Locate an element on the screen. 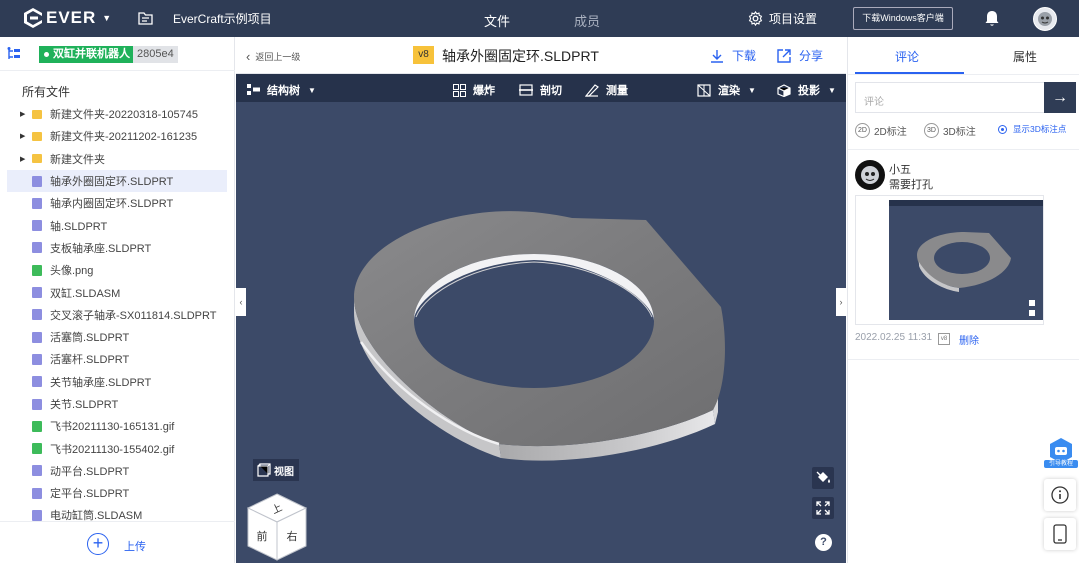 The width and height of the screenshot is (1079, 563). projection-button: 投影 ▼ is located at coordinates (806, 90).